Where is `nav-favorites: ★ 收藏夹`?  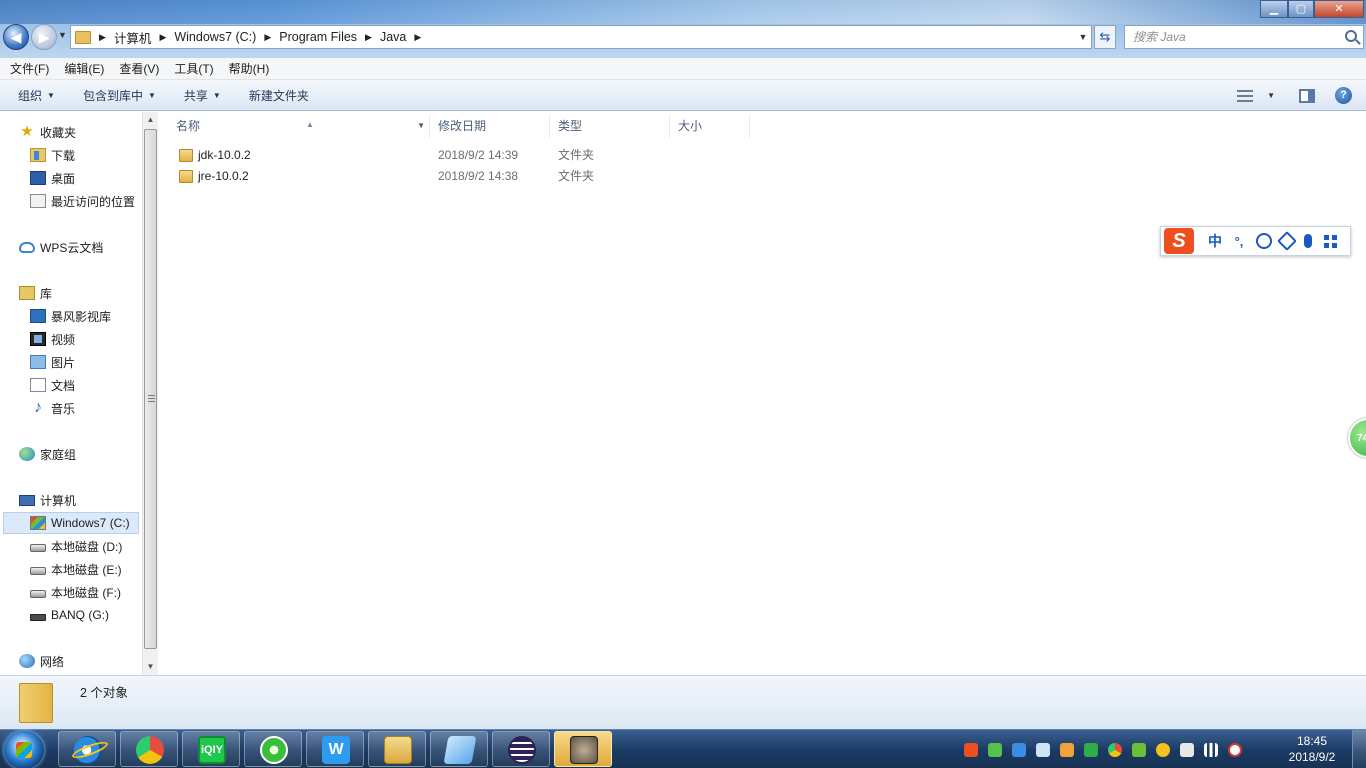 nav-favorites: ★ 收藏夹 is located at coordinates (47, 132).